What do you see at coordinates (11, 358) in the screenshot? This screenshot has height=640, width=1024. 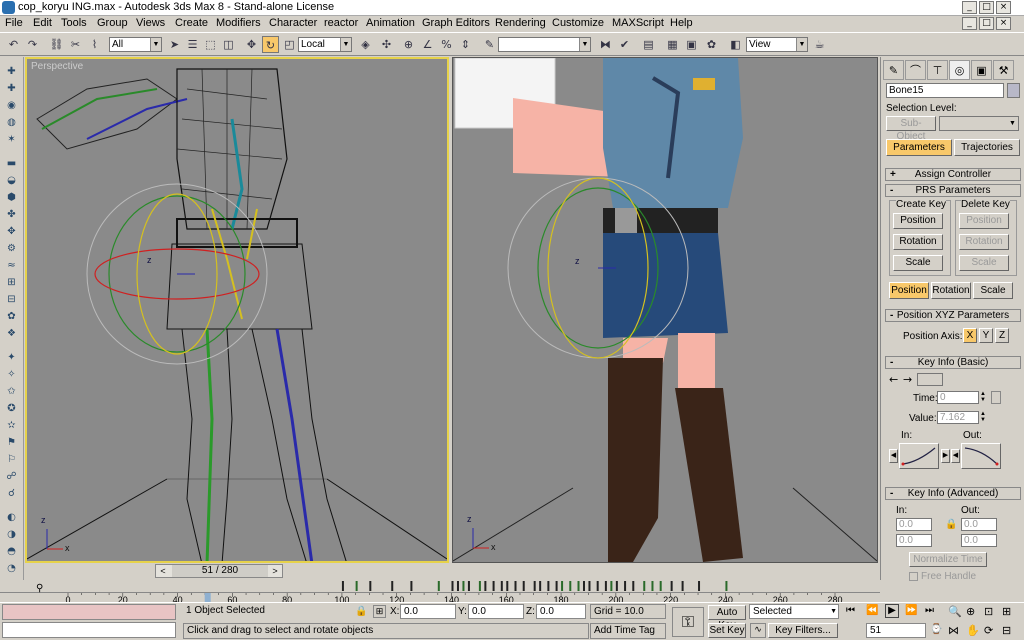 I see `tool-icon: ✦` at bounding box center [11, 358].